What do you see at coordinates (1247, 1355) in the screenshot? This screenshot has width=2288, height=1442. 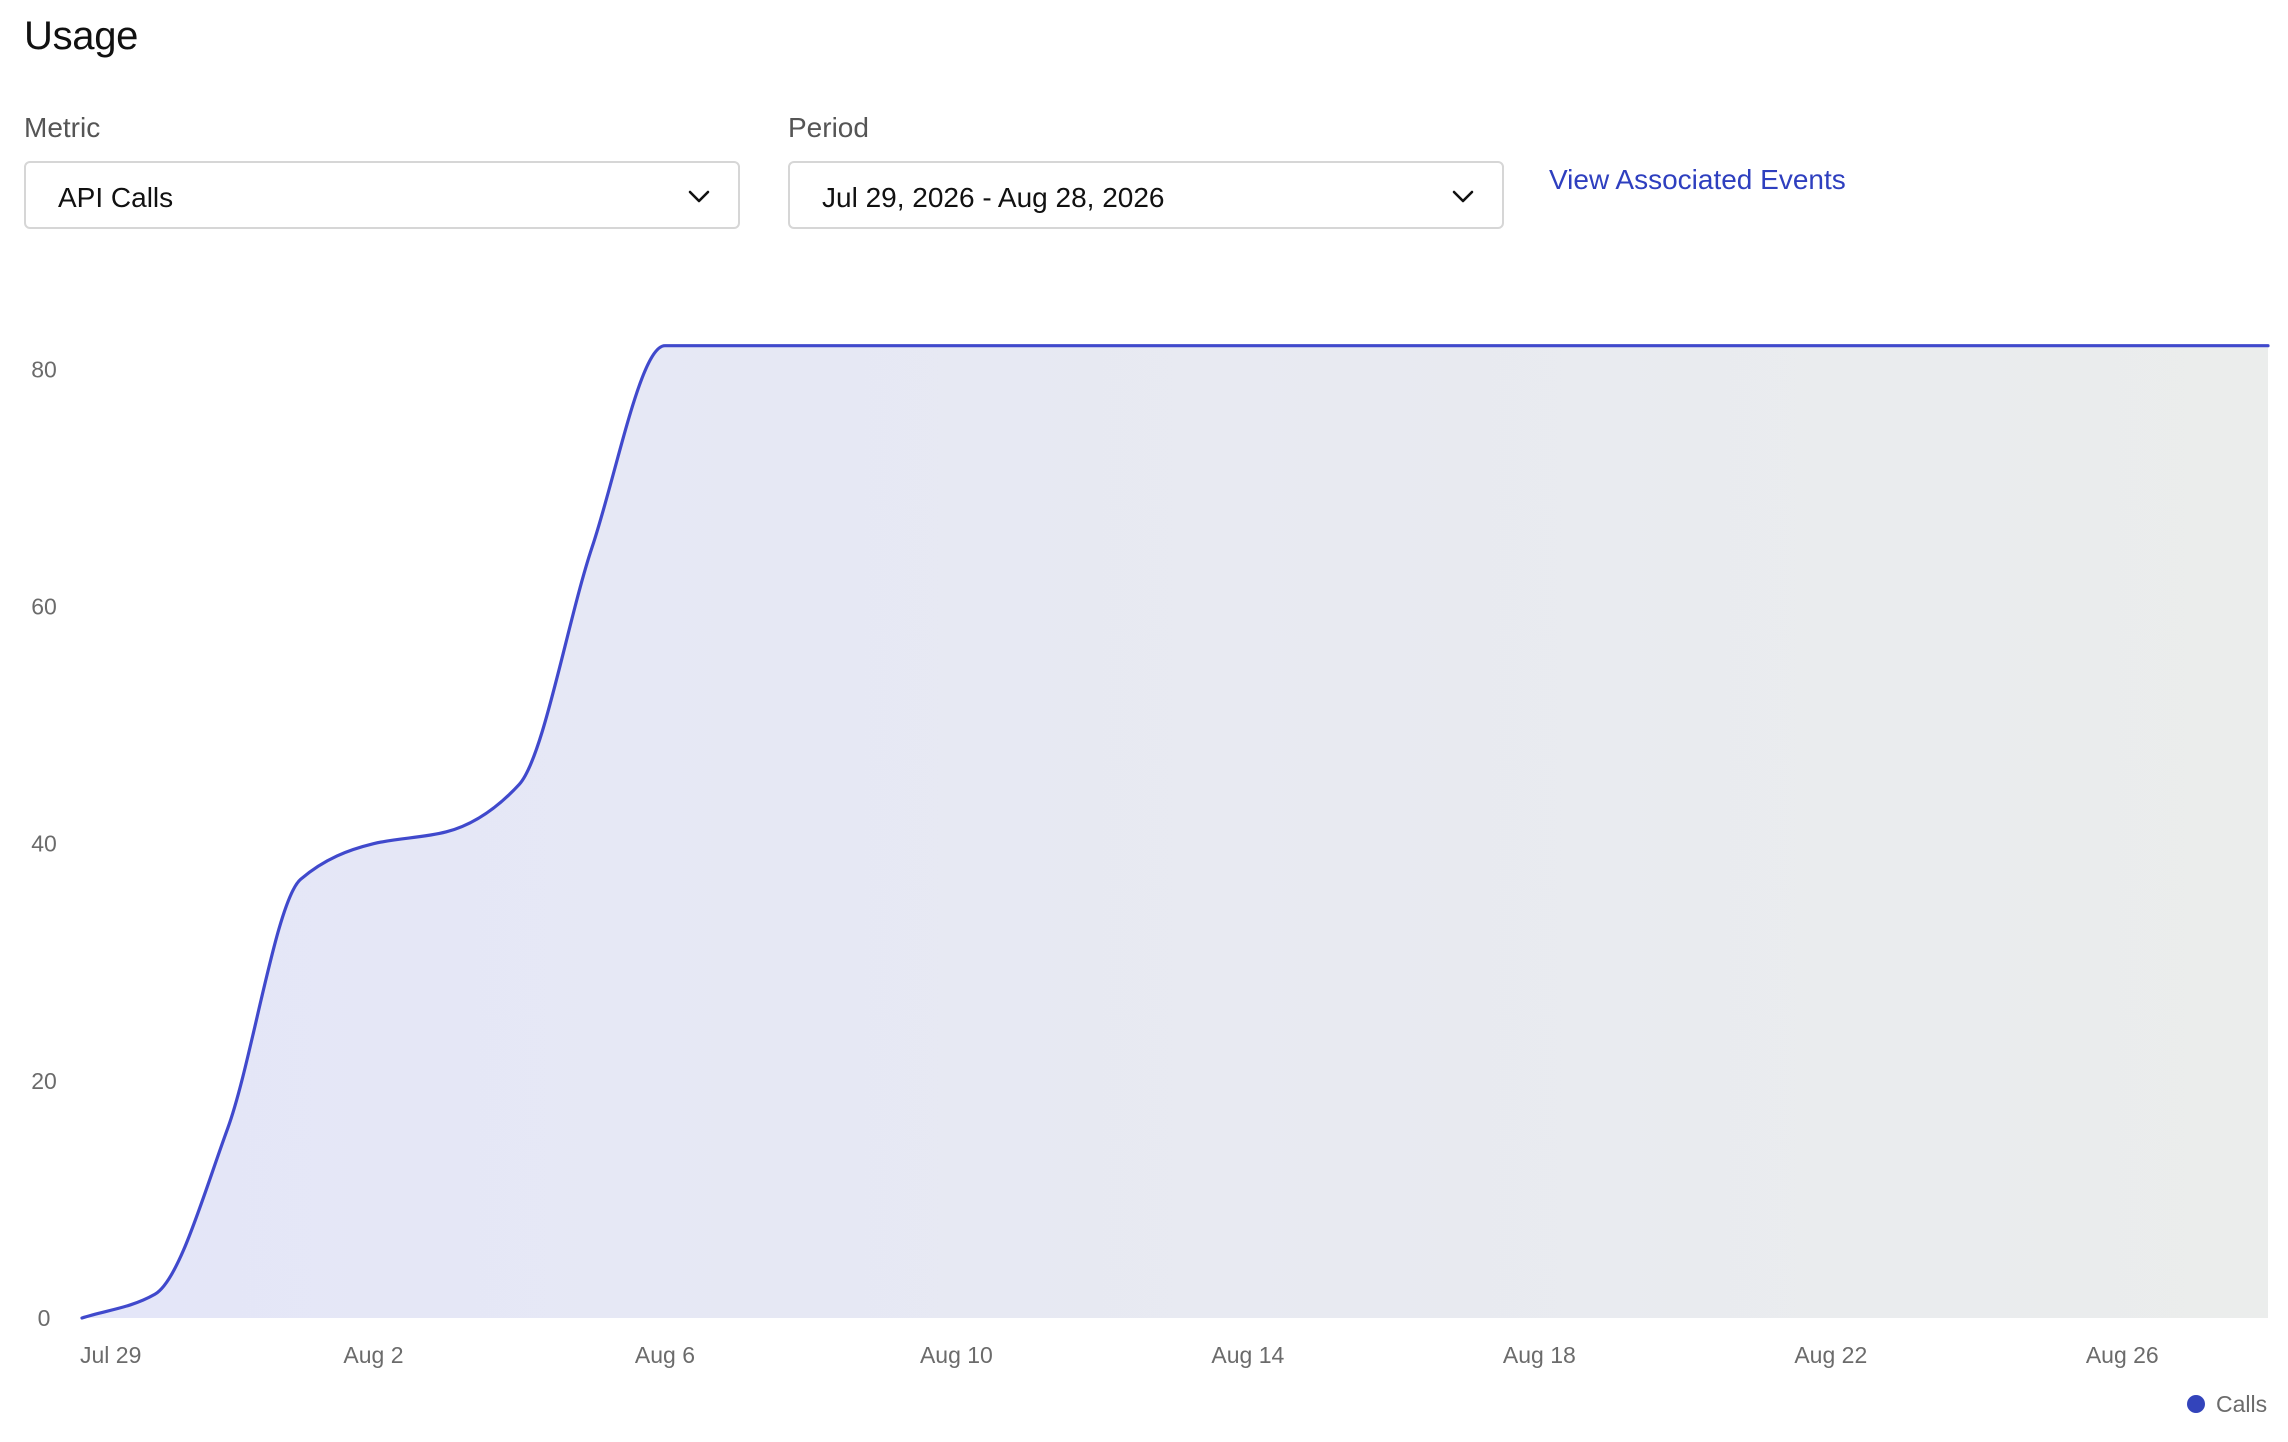 I see `x-tick-label: Aug 14` at bounding box center [1247, 1355].